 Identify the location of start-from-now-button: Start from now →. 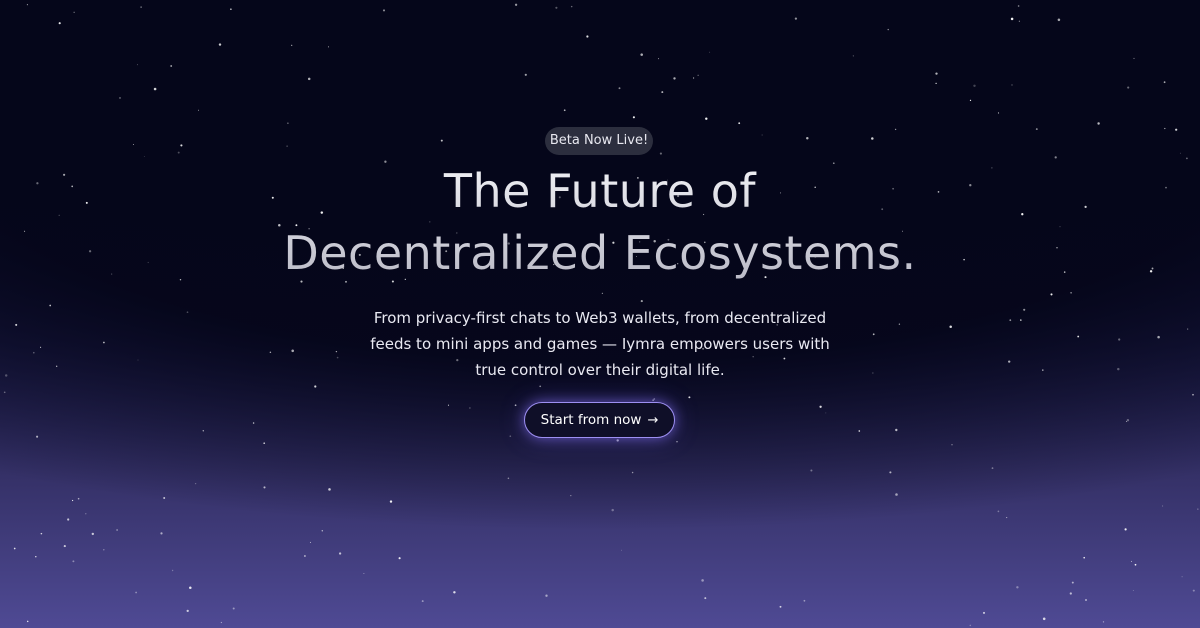
(599, 420).